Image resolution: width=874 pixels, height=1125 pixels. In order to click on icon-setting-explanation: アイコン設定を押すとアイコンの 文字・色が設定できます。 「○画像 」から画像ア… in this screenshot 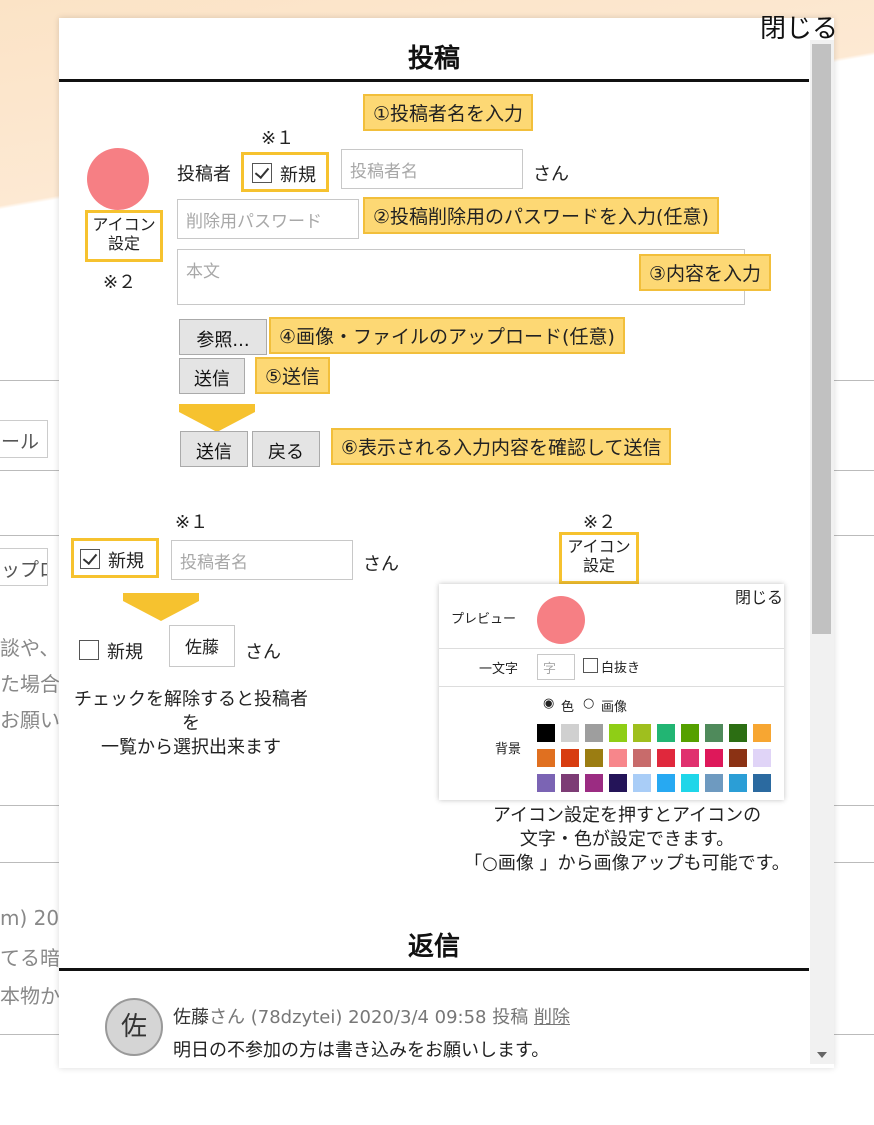, I will do `click(627, 839)`.